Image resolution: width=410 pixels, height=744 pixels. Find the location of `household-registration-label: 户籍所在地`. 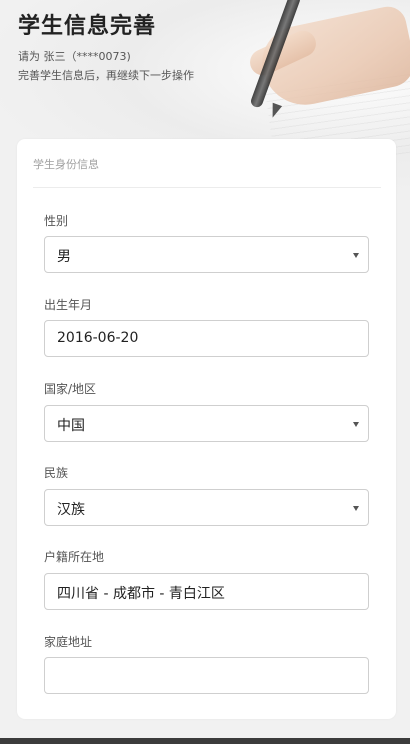

household-registration-label: 户籍所在地 is located at coordinates (74, 557).